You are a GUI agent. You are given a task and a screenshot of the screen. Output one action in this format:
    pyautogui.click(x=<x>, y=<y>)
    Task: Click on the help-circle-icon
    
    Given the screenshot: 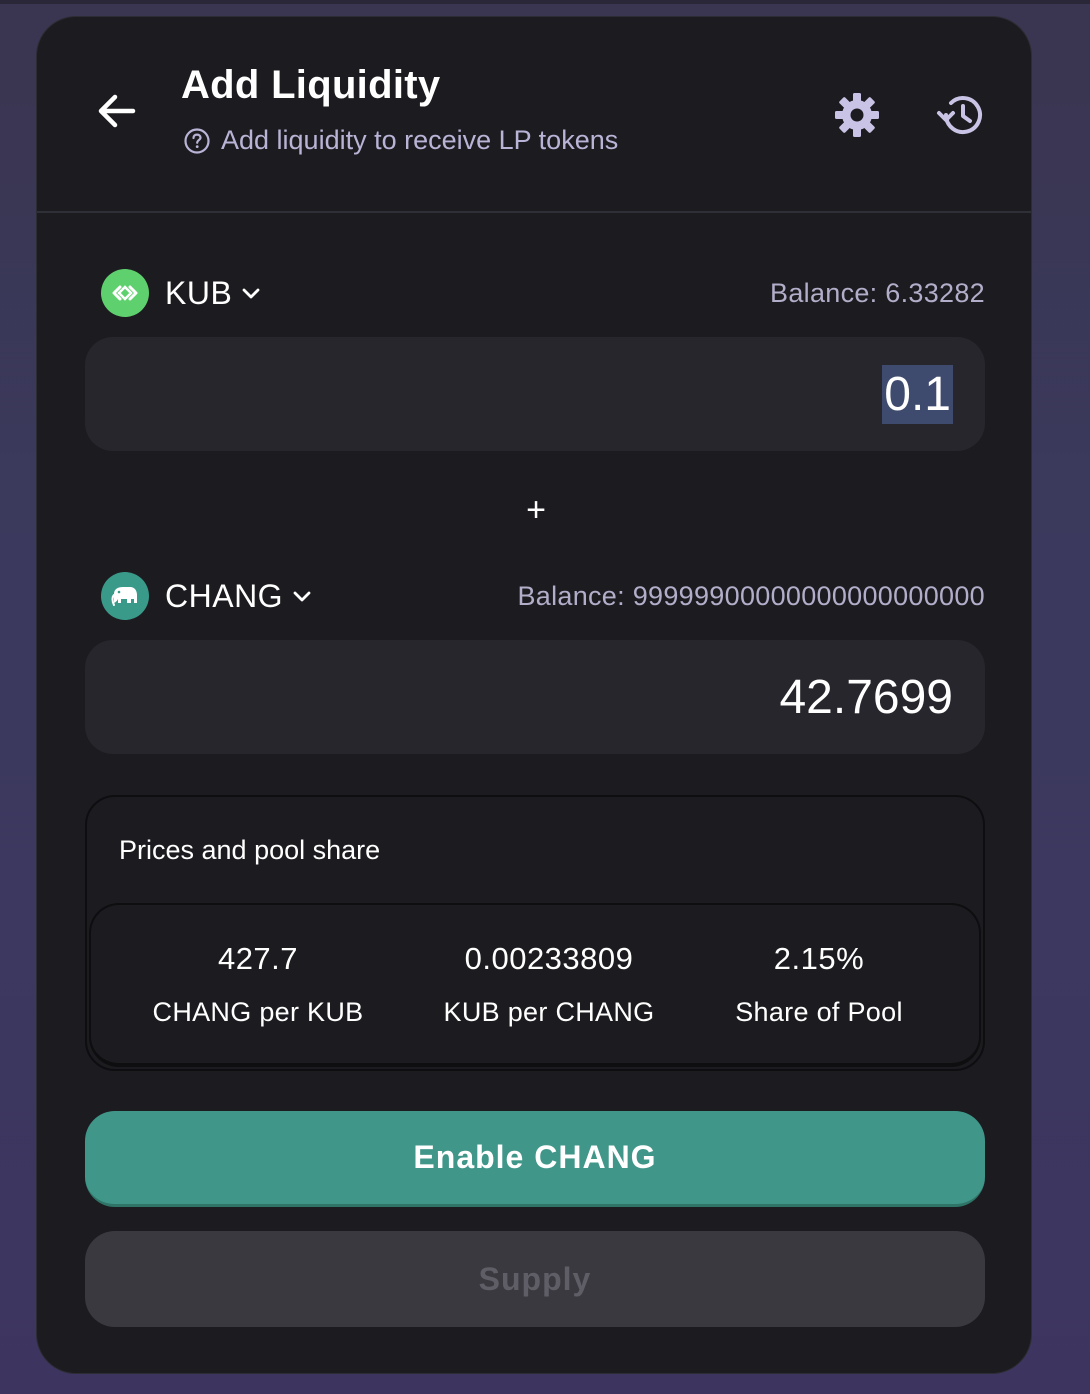 What is the action you would take?
    pyautogui.click(x=197, y=141)
    